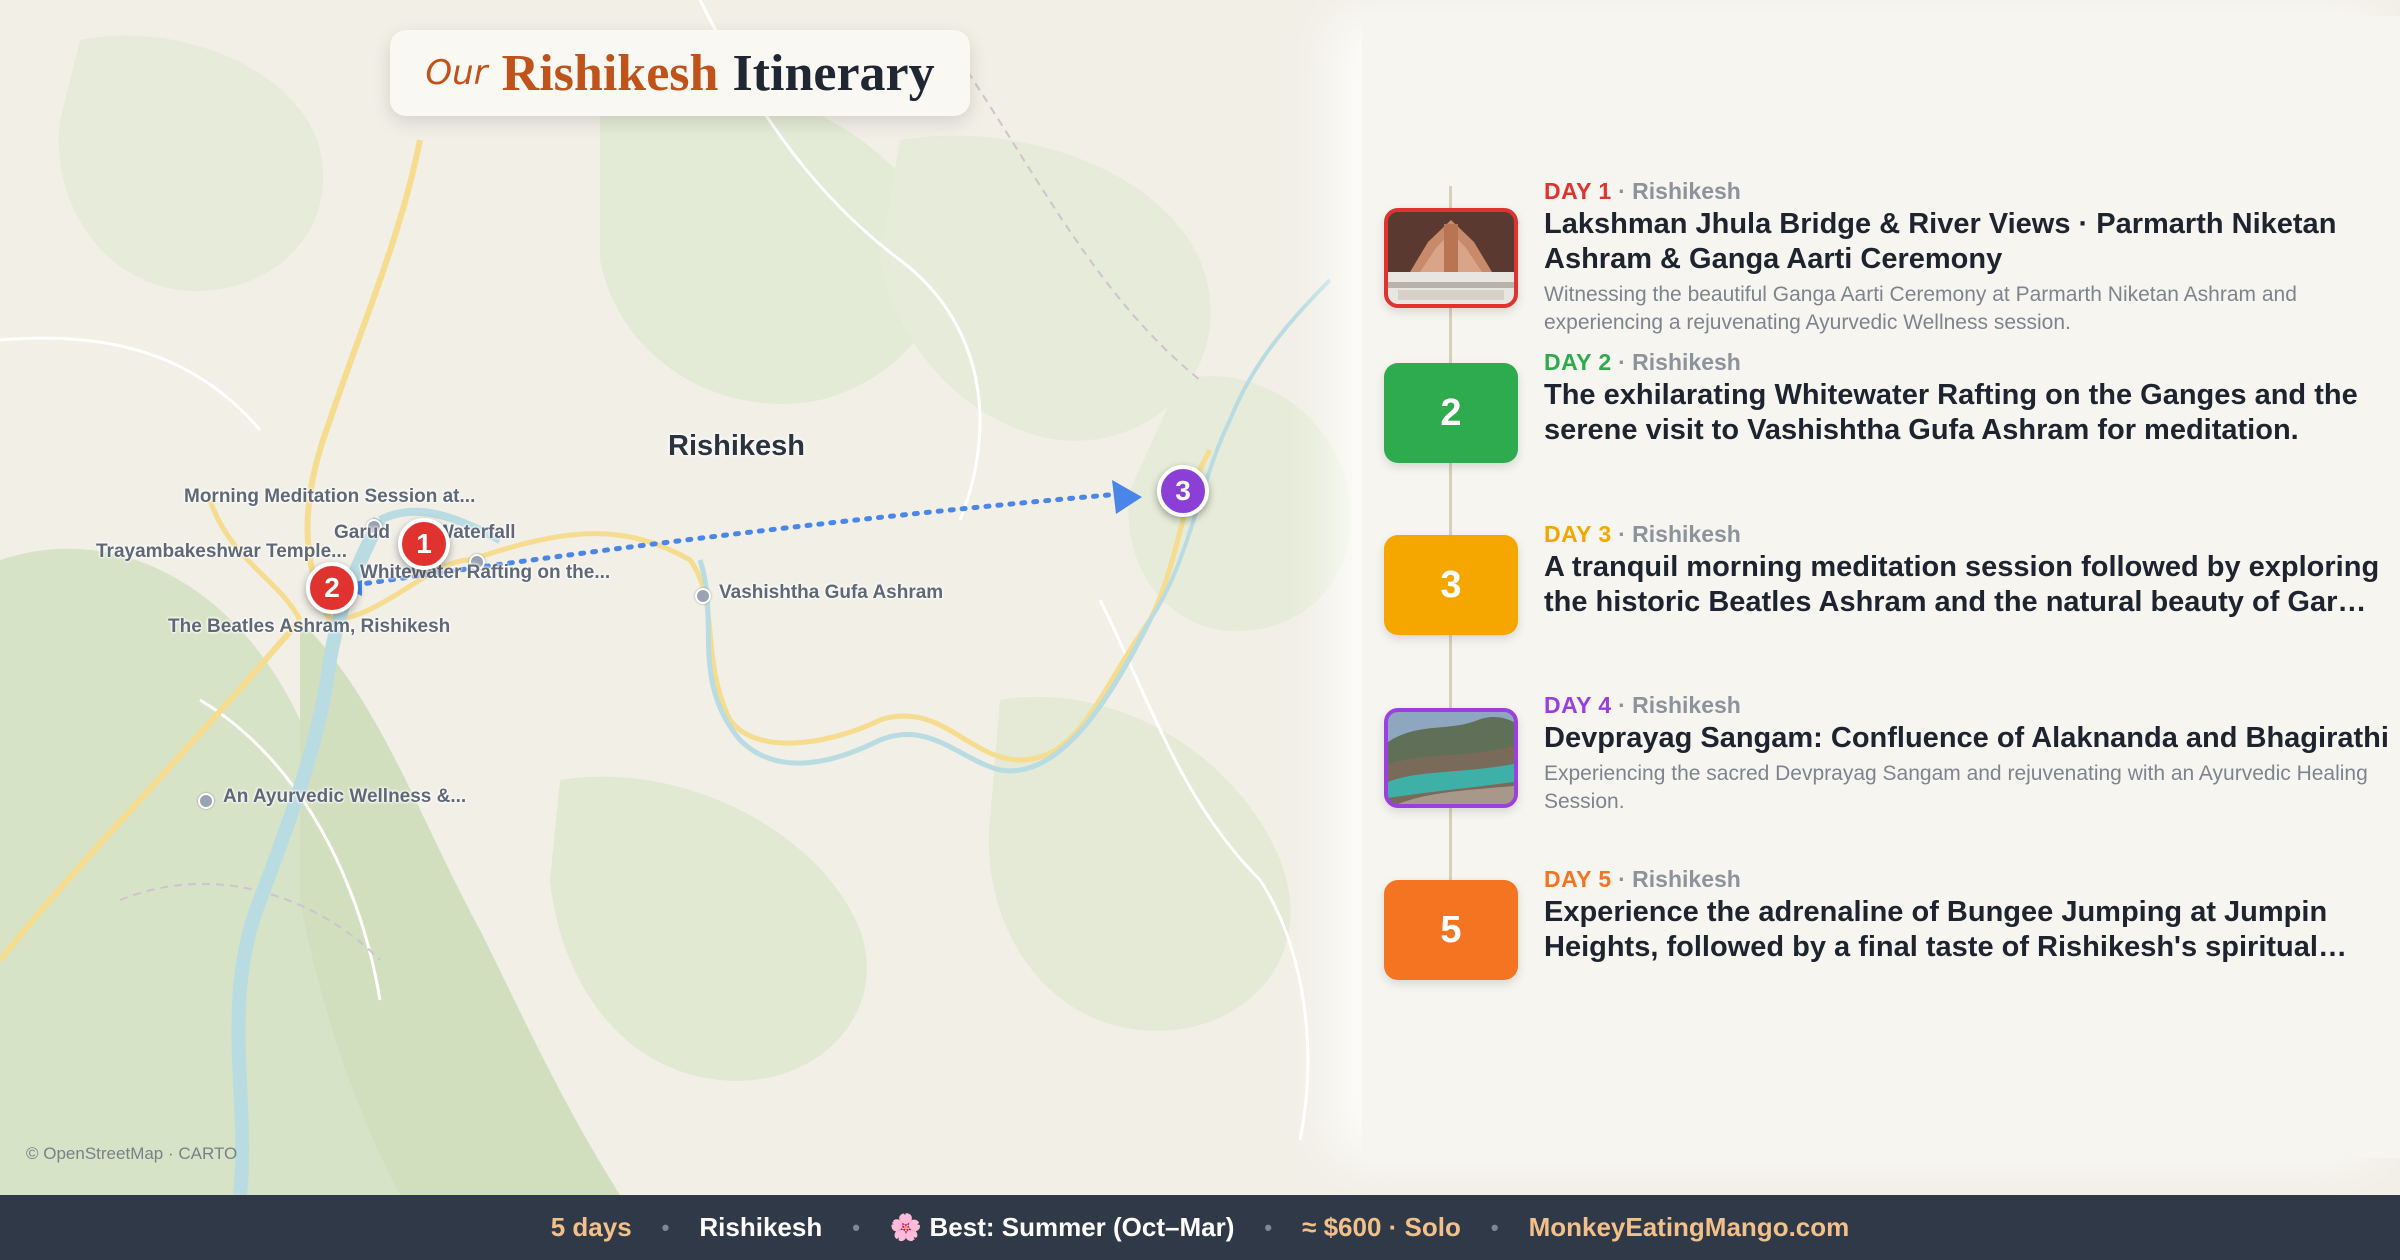 The height and width of the screenshot is (1260, 2400). What do you see at coordinates (833, 73) in the screenshot?
I see `title-word: Itinerary` at bounding box center [833, 73].